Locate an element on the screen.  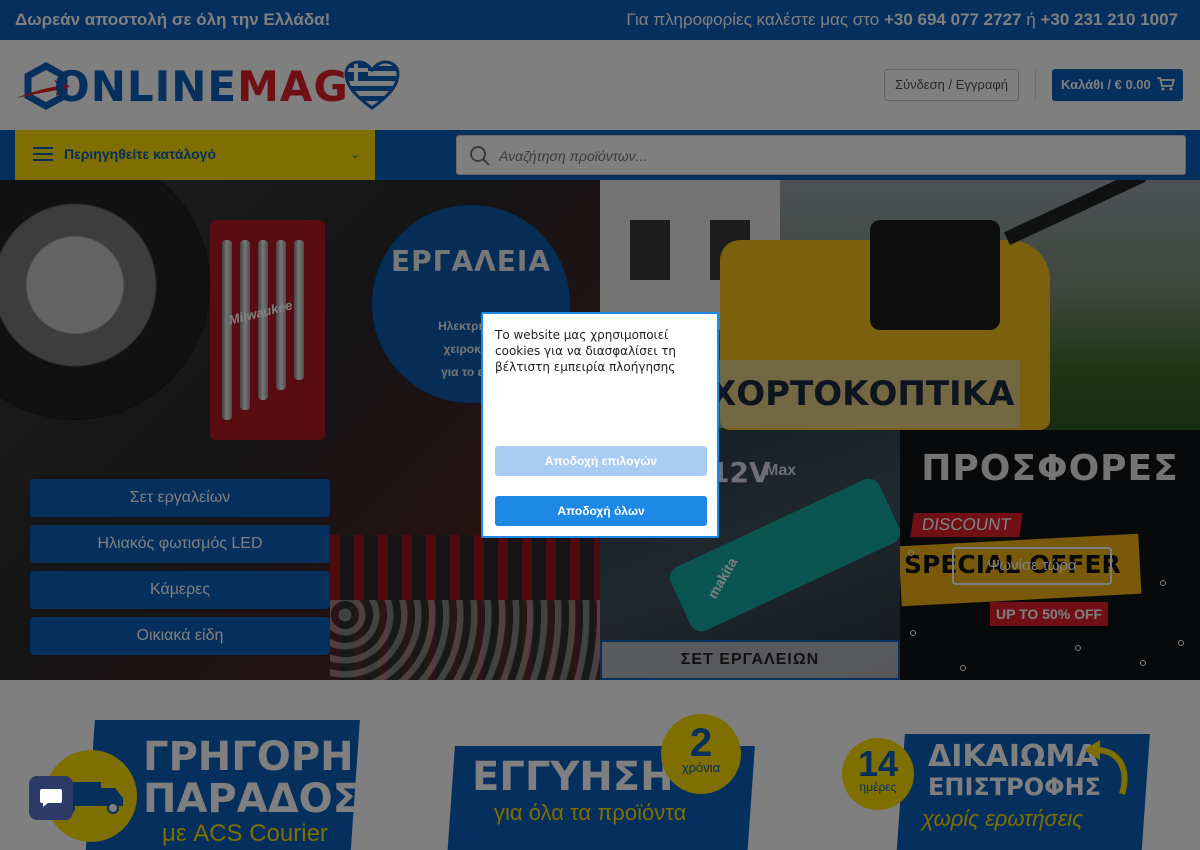
accept-all-button: Αποδοχή όλων is located at coordinates (601, 511).